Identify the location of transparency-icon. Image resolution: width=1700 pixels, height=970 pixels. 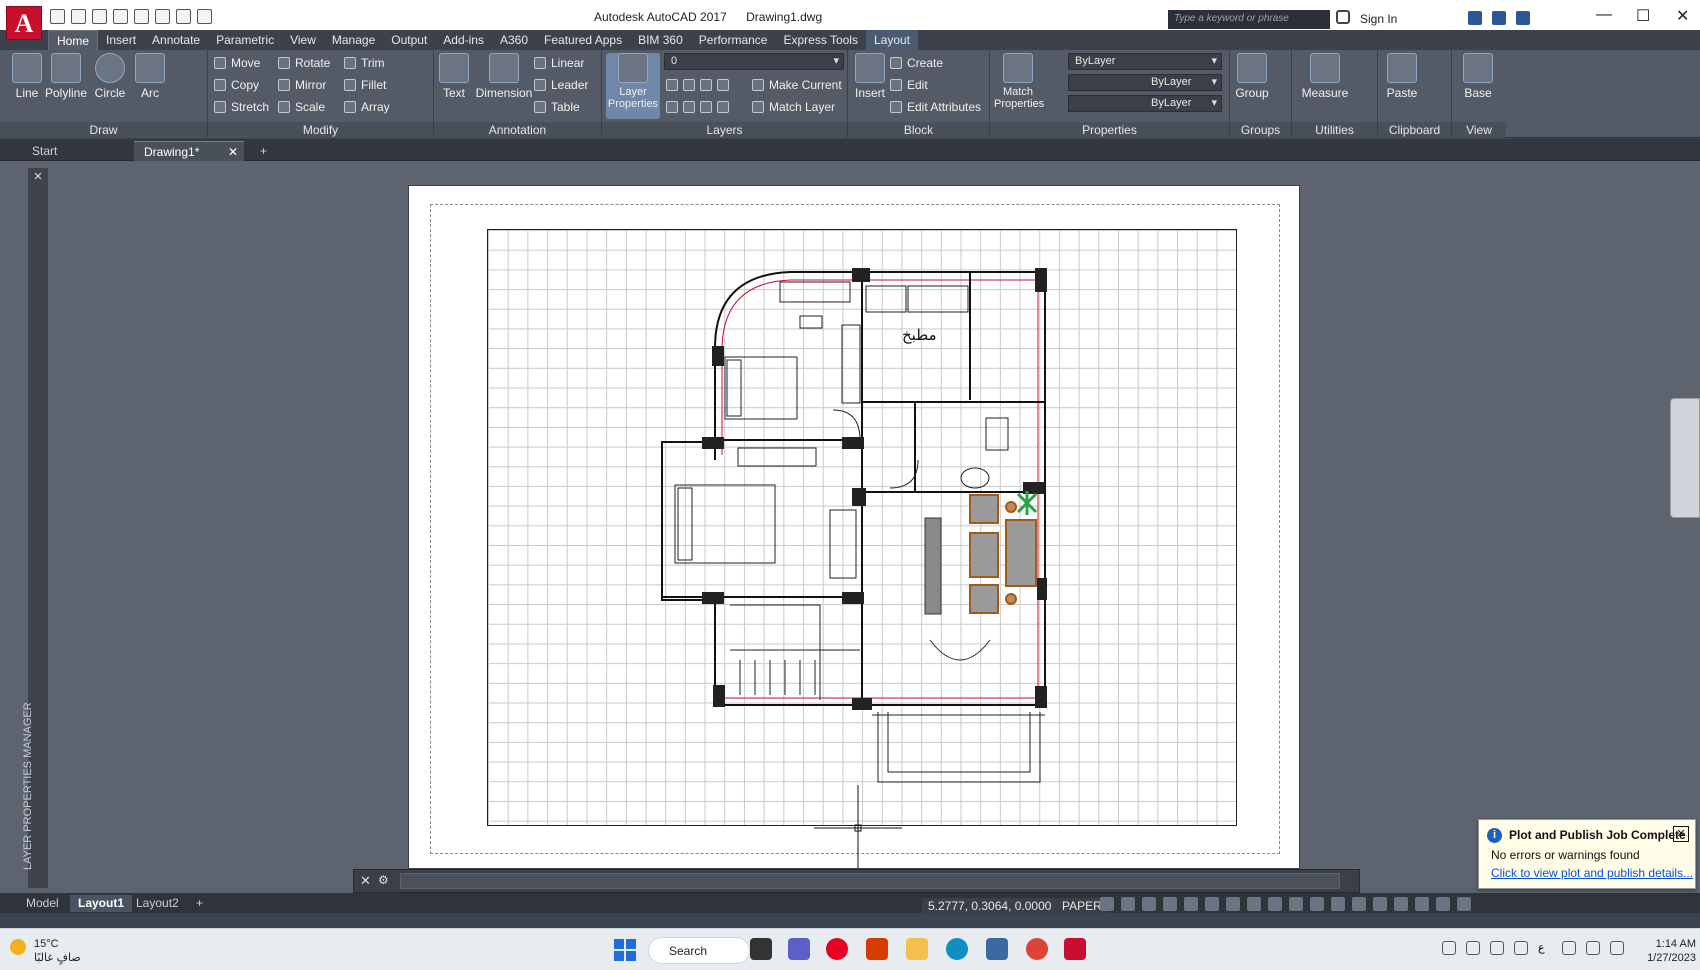
(1254, 904).